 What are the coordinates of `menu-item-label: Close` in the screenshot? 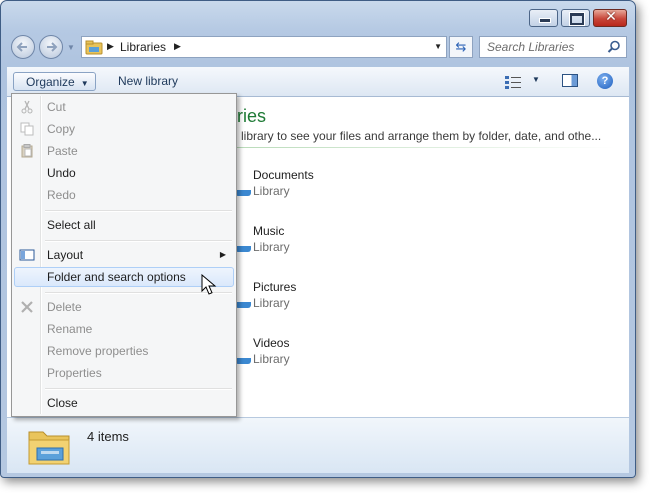 It's located at (62, 403).